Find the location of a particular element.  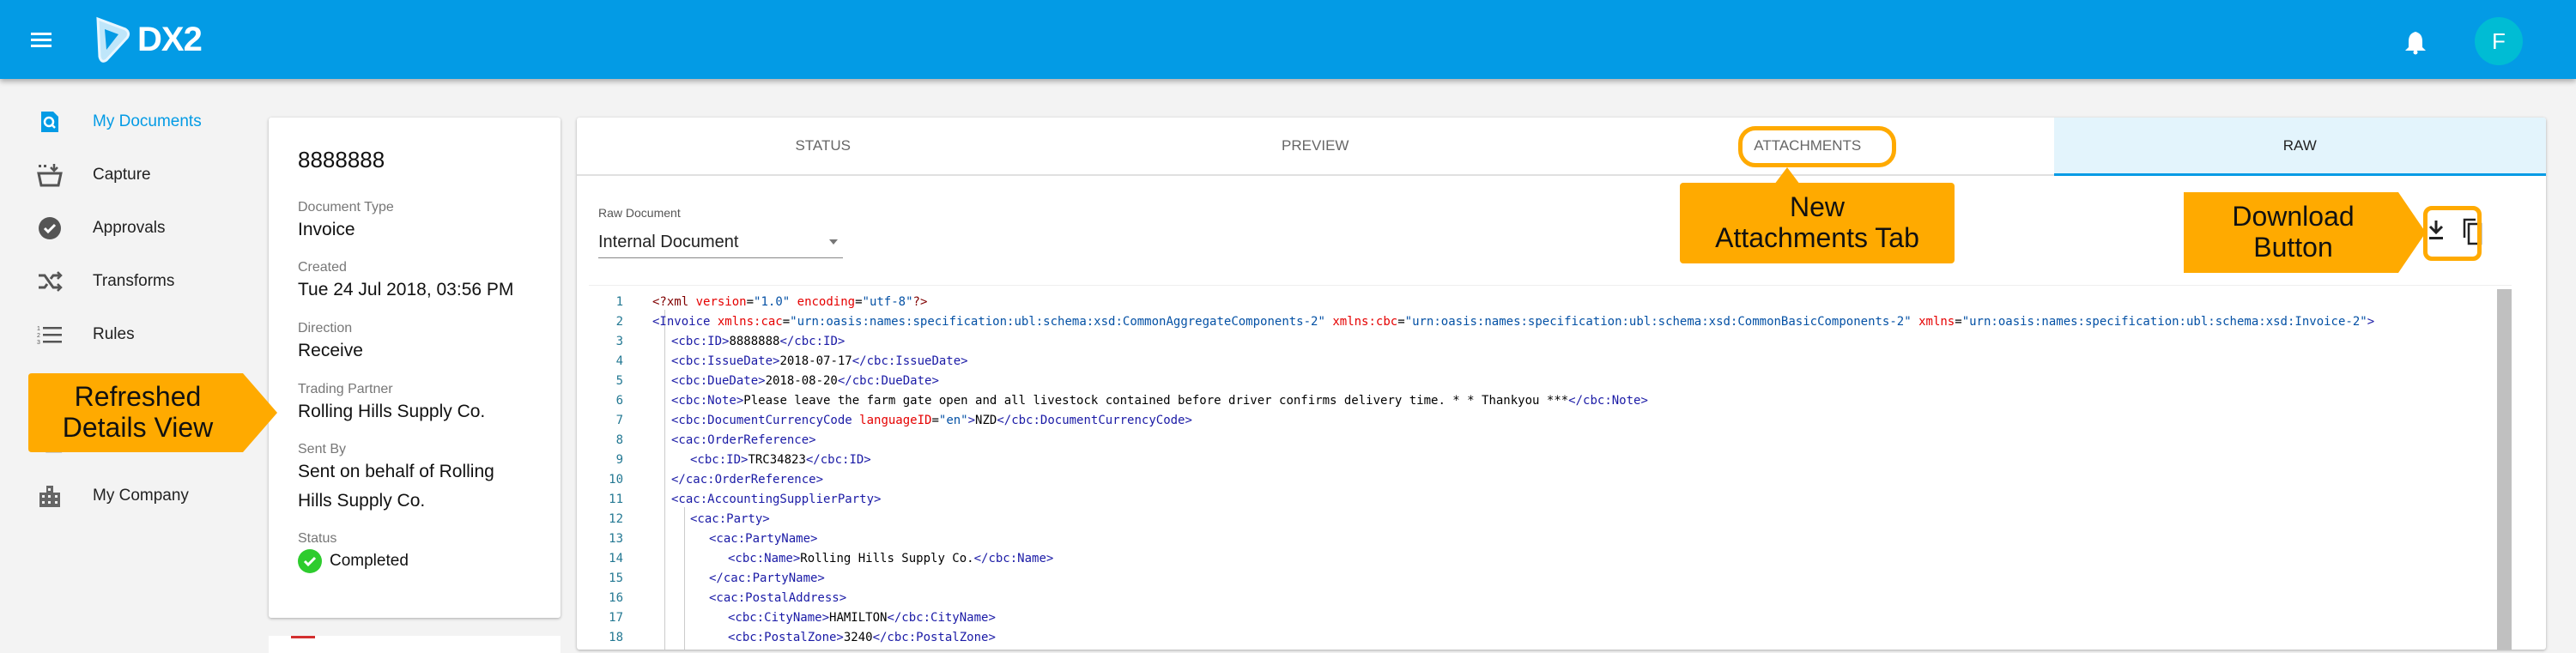

line-number: 2 is located at coordinates (619, 322).